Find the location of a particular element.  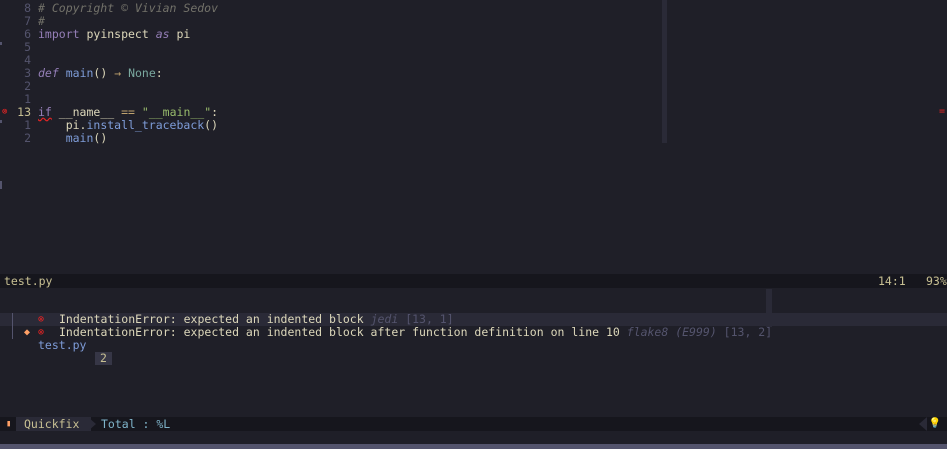

quickfix-error-count-badge: 2 is located at coordinates (103, 358).